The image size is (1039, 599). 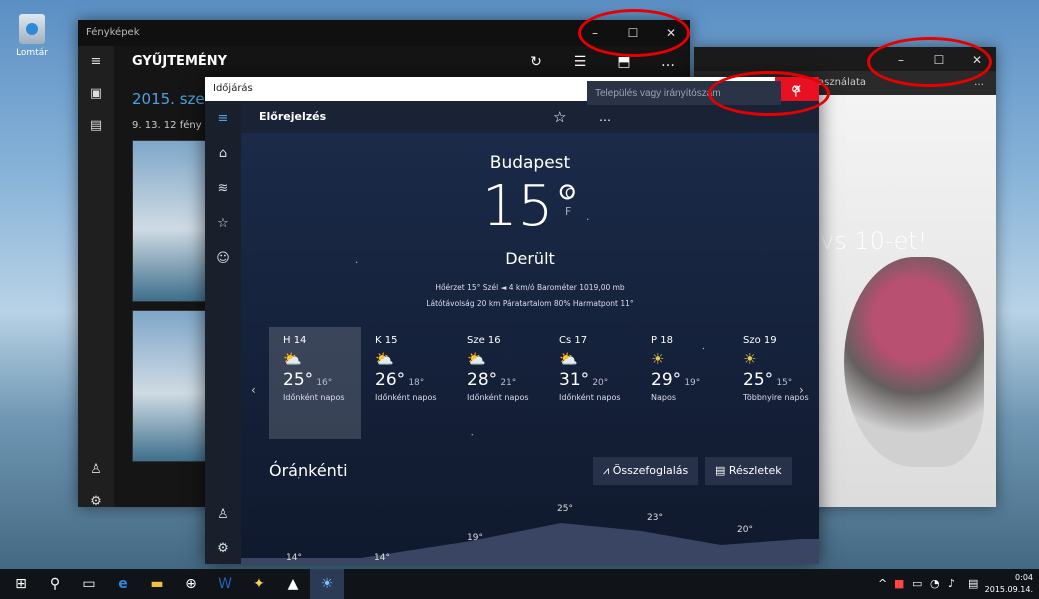 What do you see at coordinates (327, 584) in the screenshot?
I see `weather-app-icon: ☀` at bounding box center [327, 584].